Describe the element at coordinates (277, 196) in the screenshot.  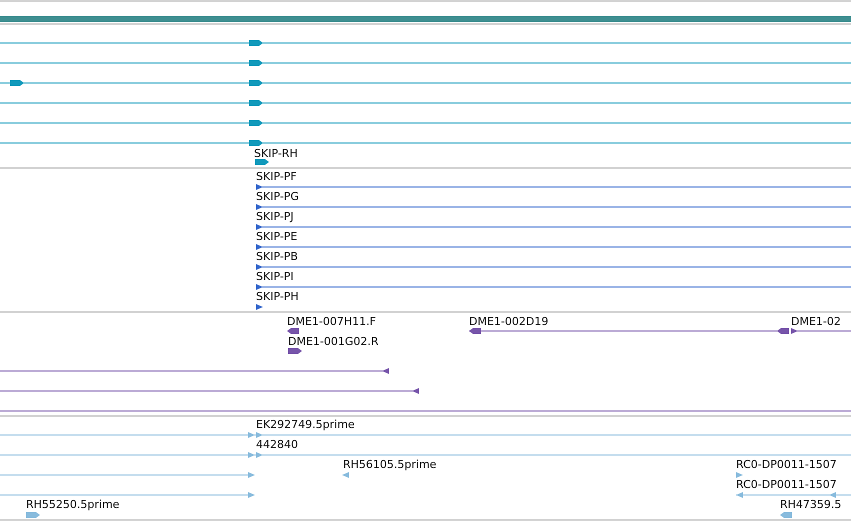
I see `feature-label: SKIP-PG` at that location.